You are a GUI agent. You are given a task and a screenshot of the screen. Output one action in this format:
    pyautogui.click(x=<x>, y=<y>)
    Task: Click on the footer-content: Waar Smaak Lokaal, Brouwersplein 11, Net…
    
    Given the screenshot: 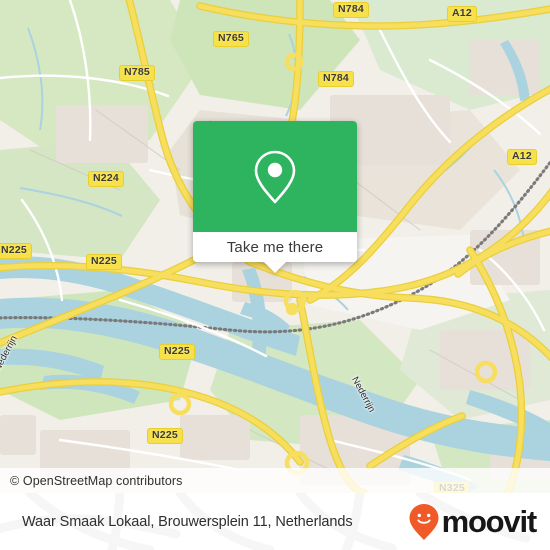 What is the action you would take?
    pyautogui.click(x=275, y=521)
    